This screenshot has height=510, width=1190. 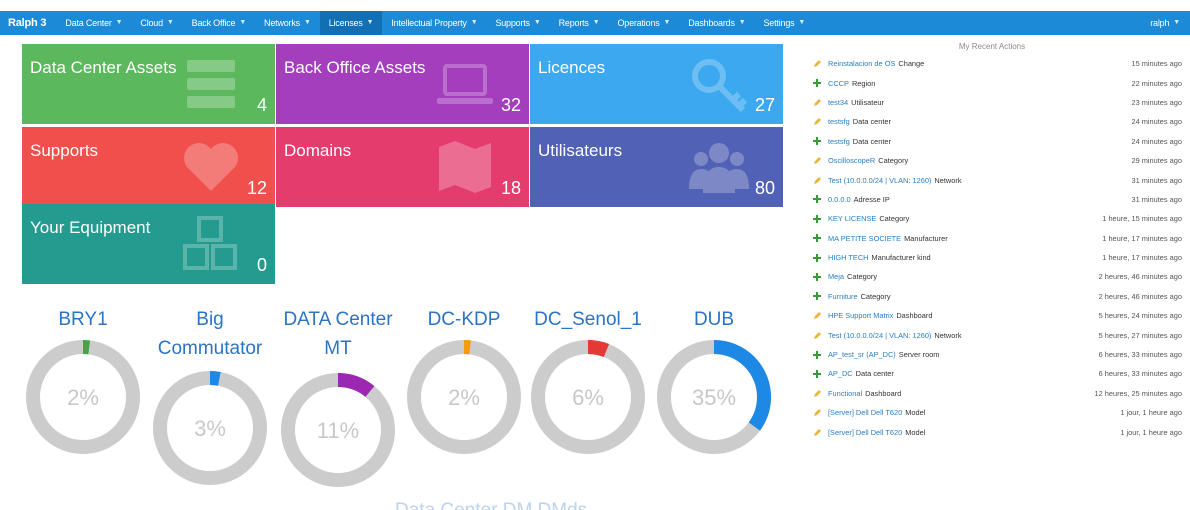 I want to click on recent-action-type: Manufacturer kind, so click(x=901, y=258).